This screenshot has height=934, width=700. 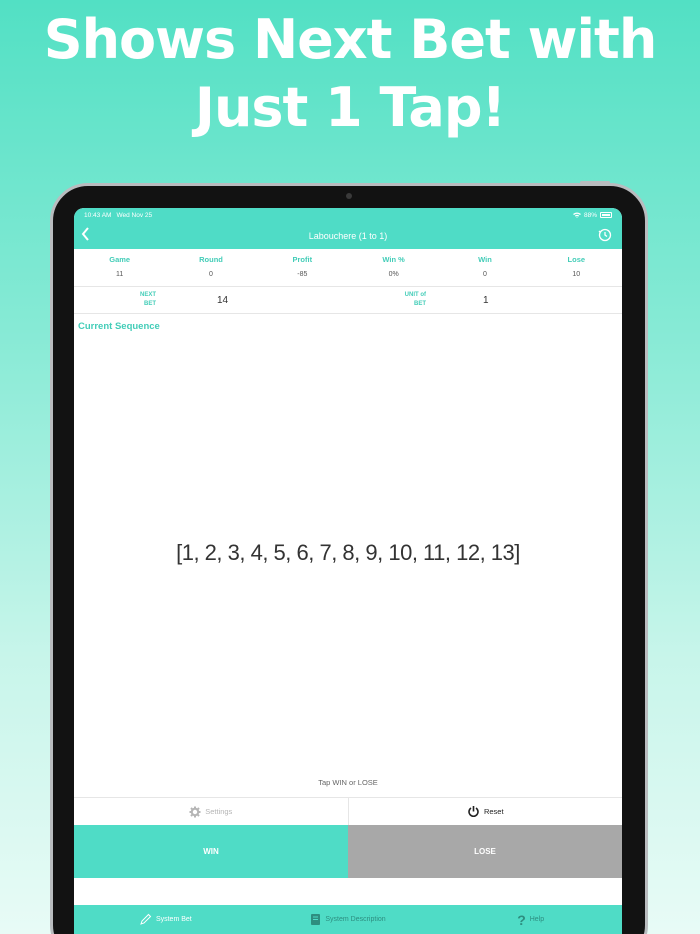 I want to click on sequence-title: Current Sequence, so click(x=119, y=326).